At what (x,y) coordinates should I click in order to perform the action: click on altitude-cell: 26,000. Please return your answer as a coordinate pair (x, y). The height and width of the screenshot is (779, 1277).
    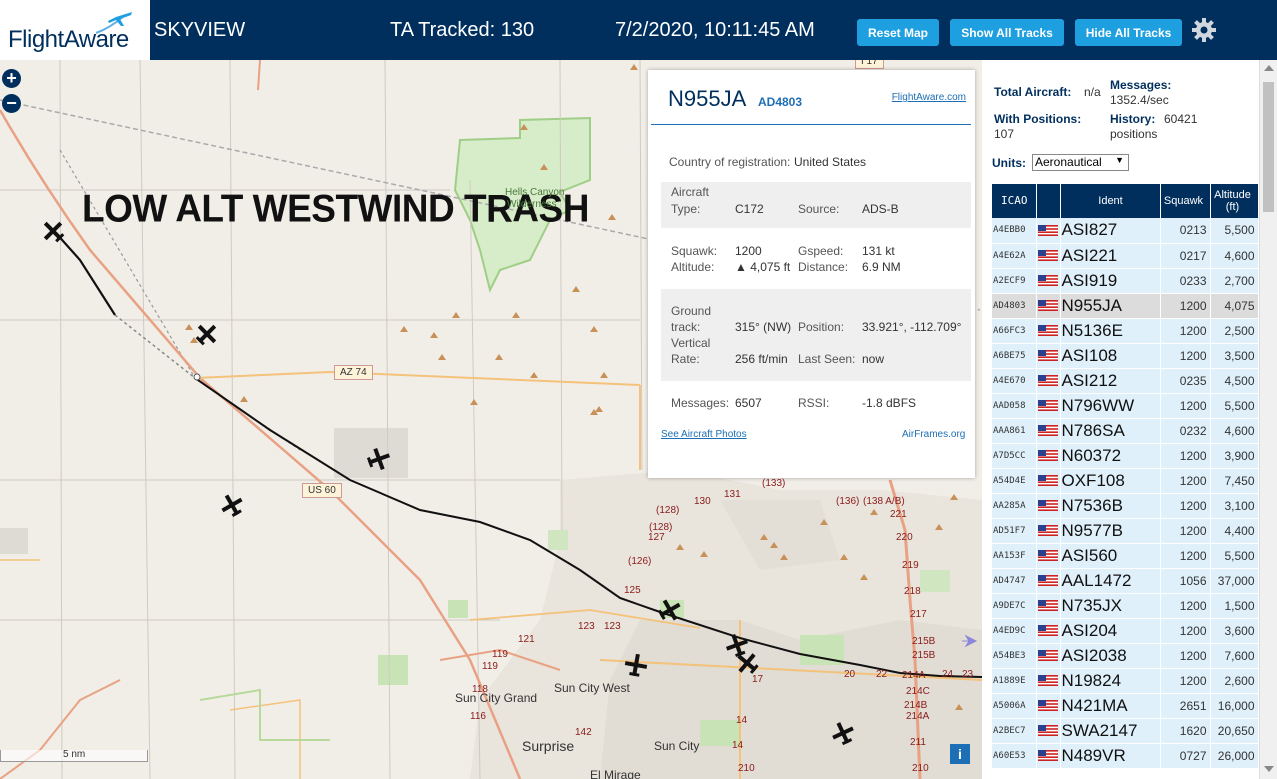
    Looking at the image, I should click on (1234, 756).